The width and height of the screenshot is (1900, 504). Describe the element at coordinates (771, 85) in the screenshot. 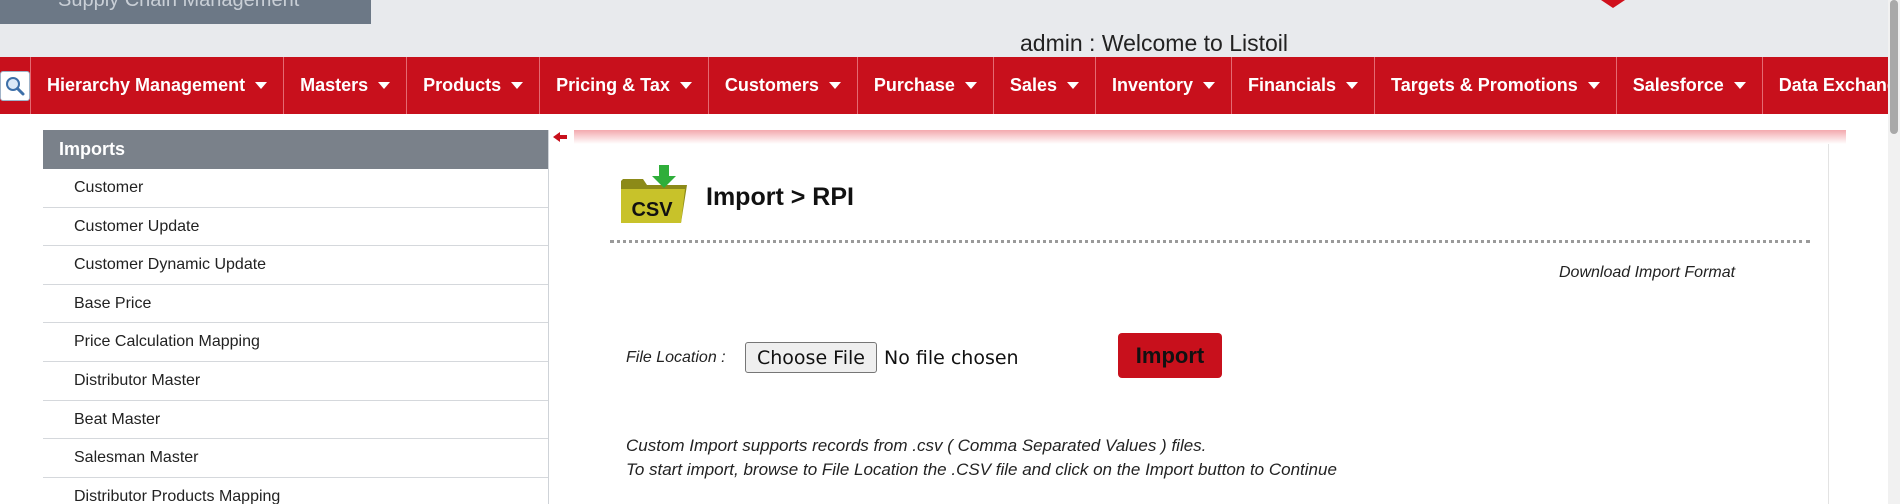

I see `nav-label: Customers` at that location.